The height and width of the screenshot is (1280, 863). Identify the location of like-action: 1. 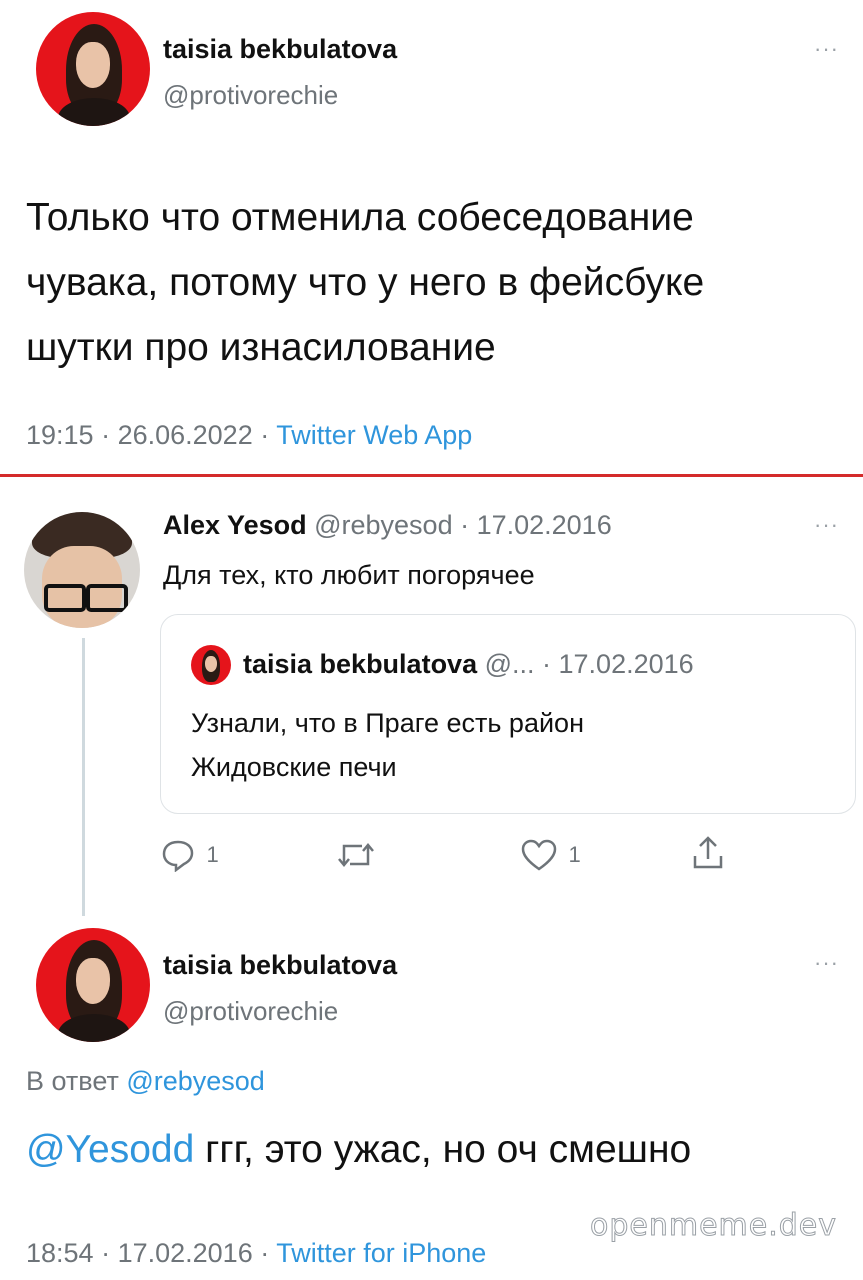
(550, 856).